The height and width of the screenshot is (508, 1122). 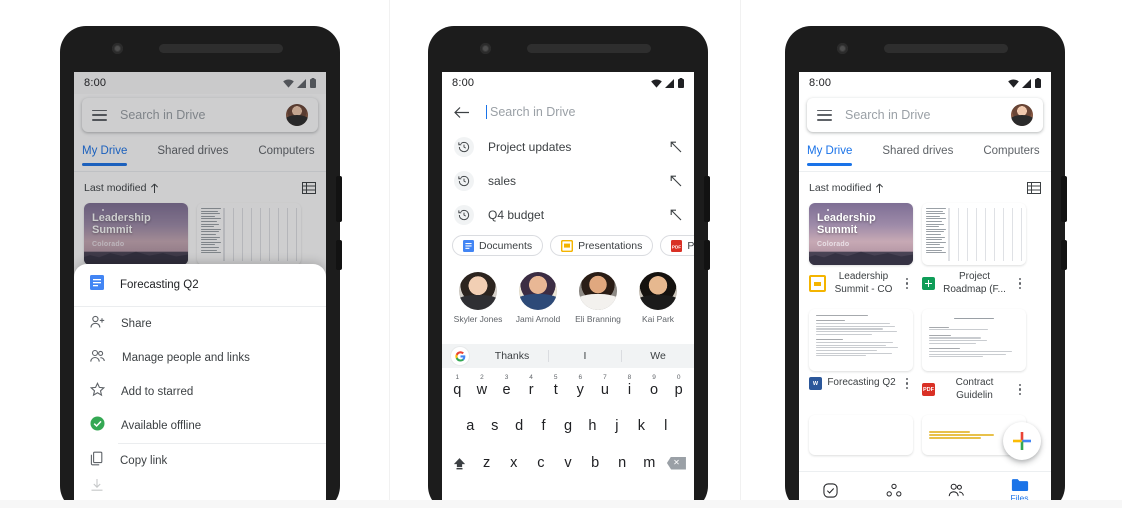 What do you see at coordinates (506, 386) in the screenshot?
I see `key-e: 3e` at bounding box center [506, 386].